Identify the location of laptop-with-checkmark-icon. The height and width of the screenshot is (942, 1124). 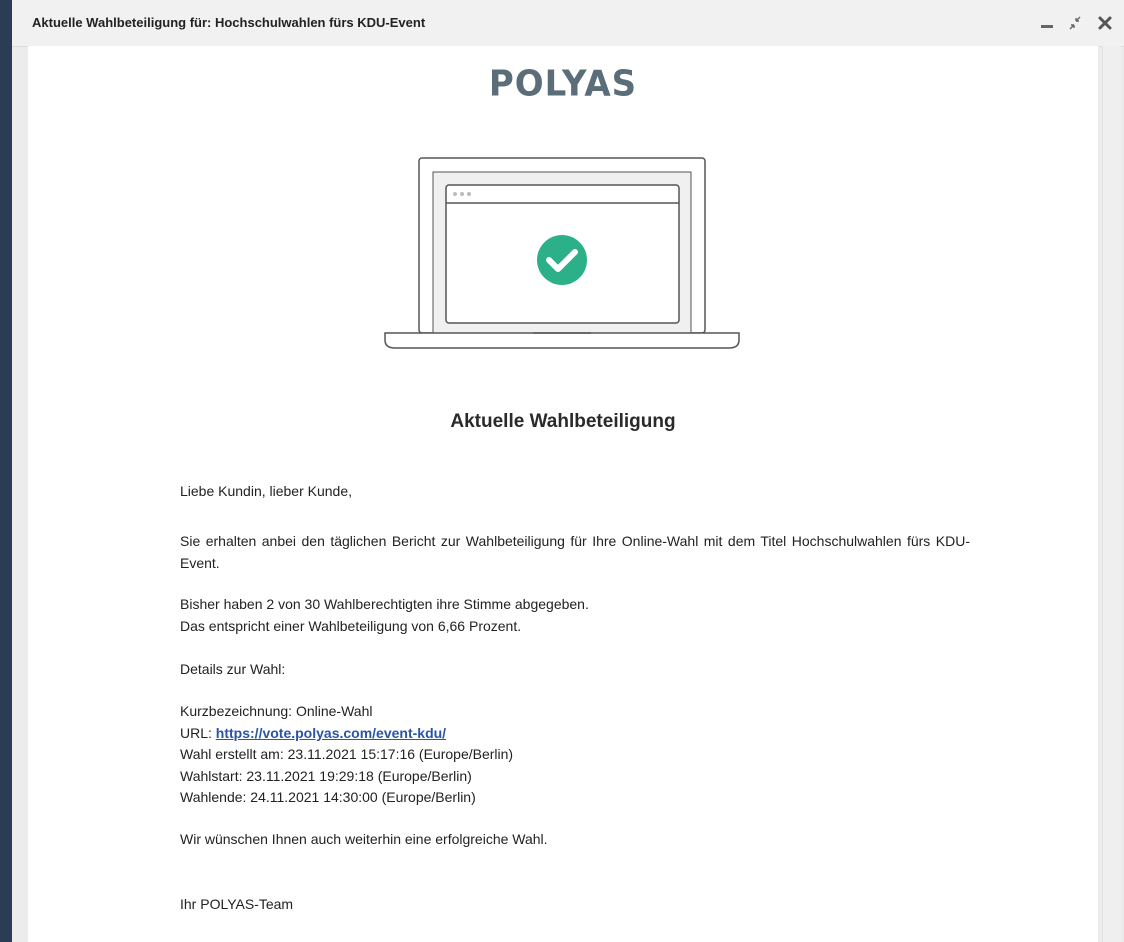
(563, 256).